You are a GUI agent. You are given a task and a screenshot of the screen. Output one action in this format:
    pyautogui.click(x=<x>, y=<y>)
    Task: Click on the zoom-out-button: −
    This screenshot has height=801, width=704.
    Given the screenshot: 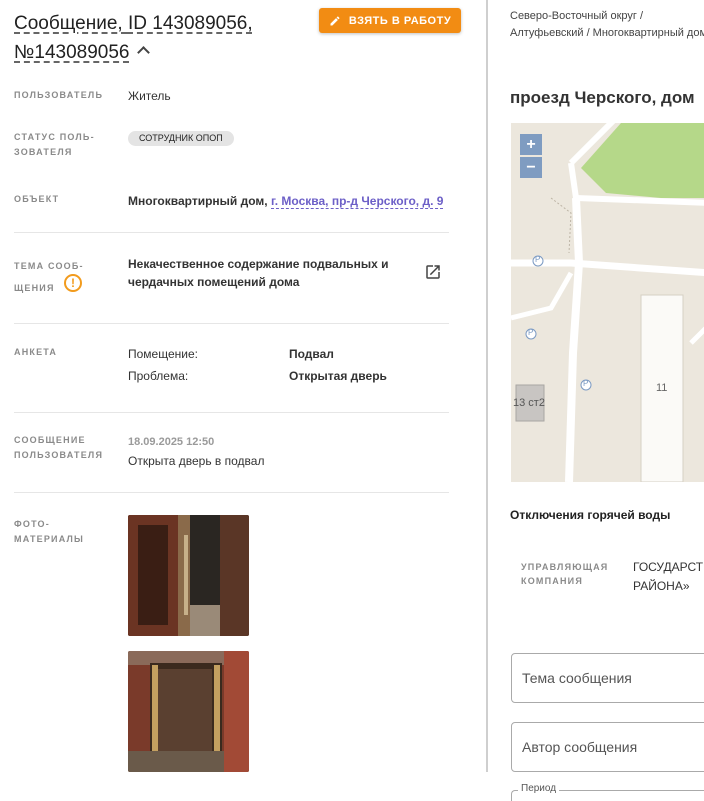 What is the action you would take?
    pyautogui.click(x=531, y=167)
    